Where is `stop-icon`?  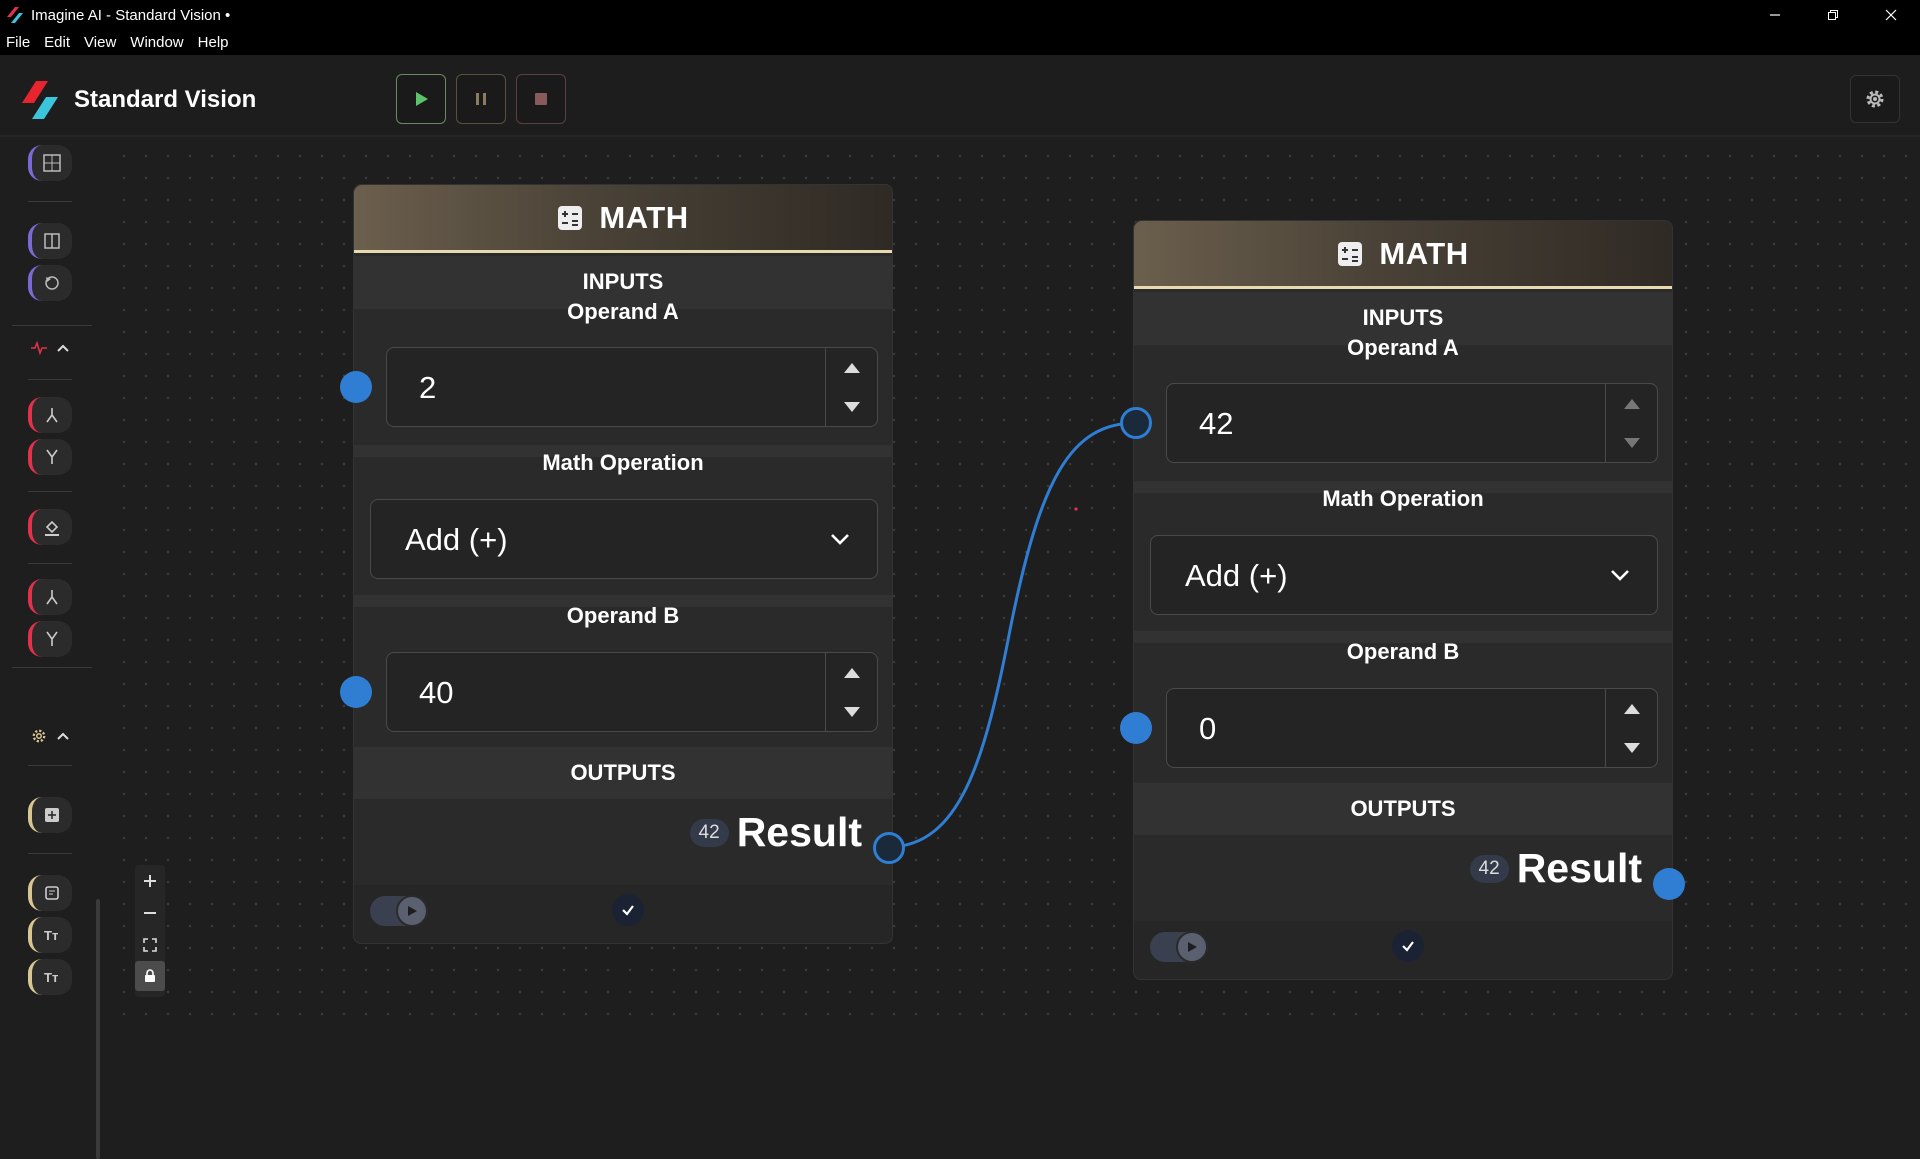 stop-icon is located at coordinates (541, 99).